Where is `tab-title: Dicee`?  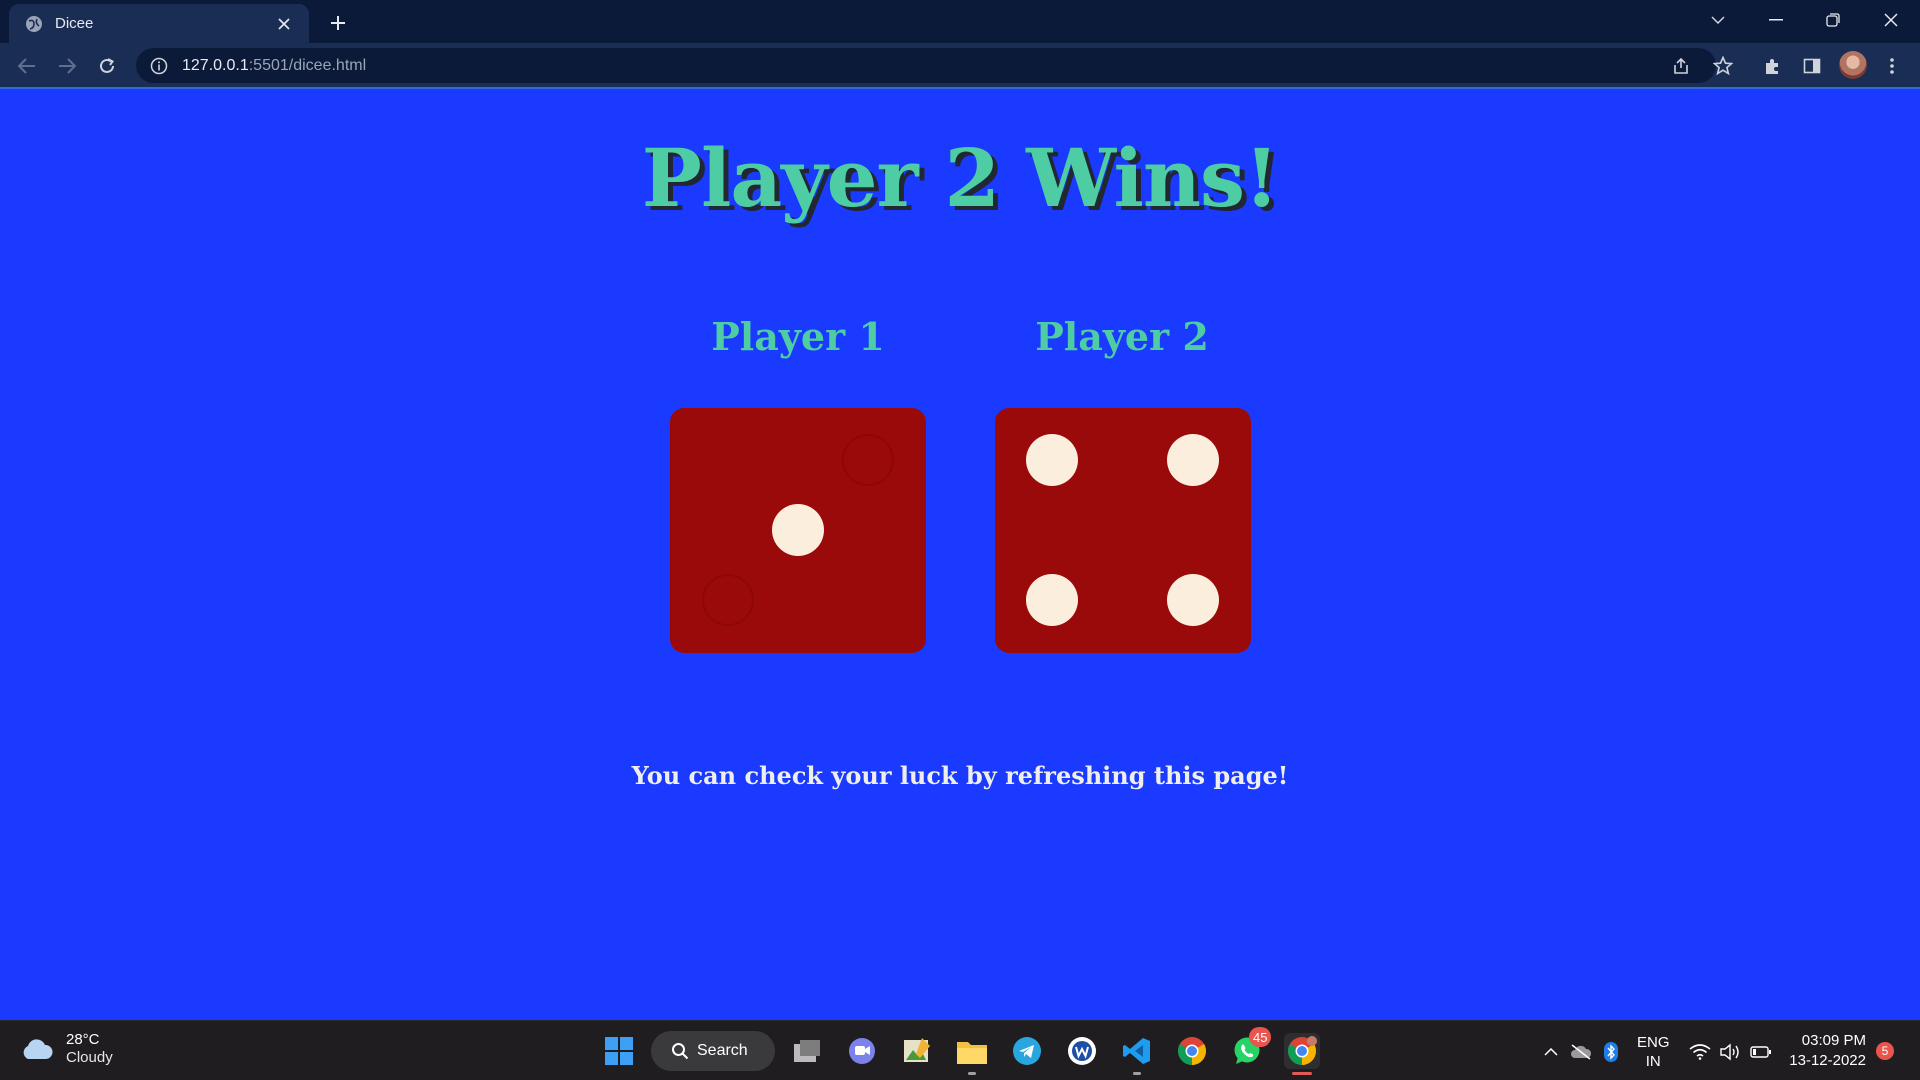
tab-title: Dicee is located at coordinates (74, 23).